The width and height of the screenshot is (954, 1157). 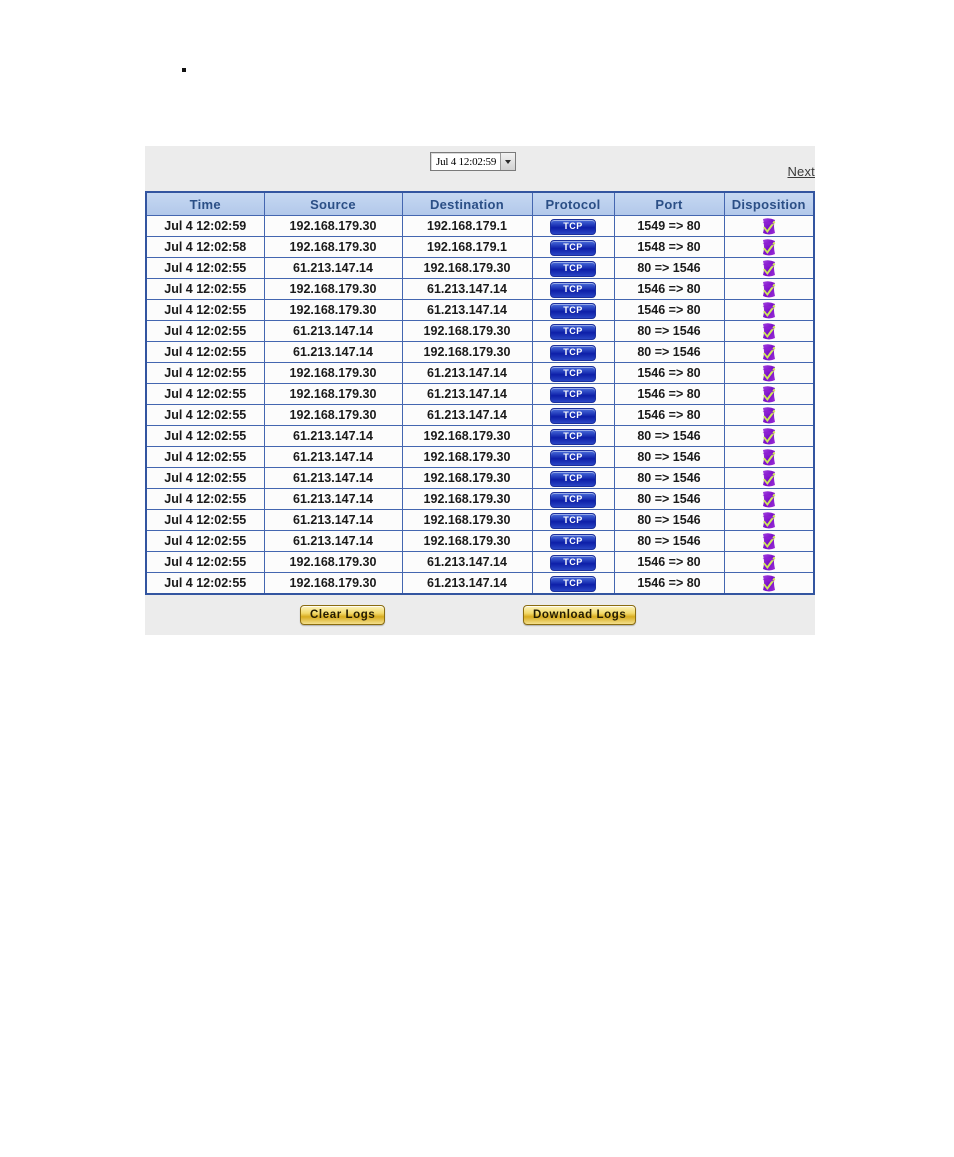 I want to click on log-toolbar: Jul 4 12:02:59 Next, so click(x=480, y=168).